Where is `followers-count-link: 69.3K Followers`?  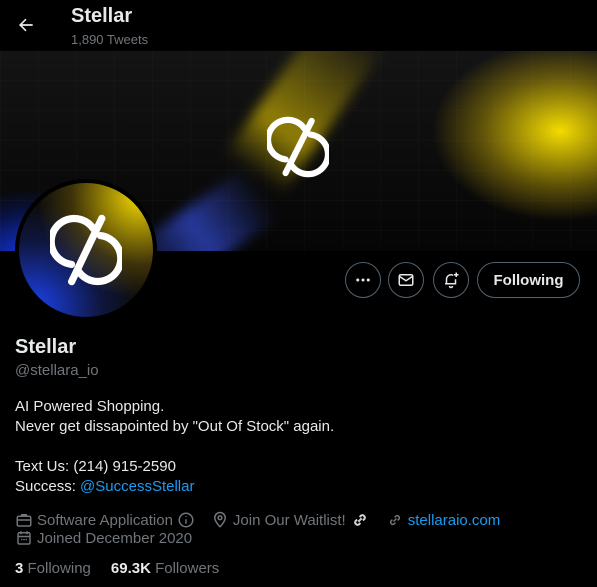 followers-count-link: 69.3K Followers is located at coordinates (165, 568).